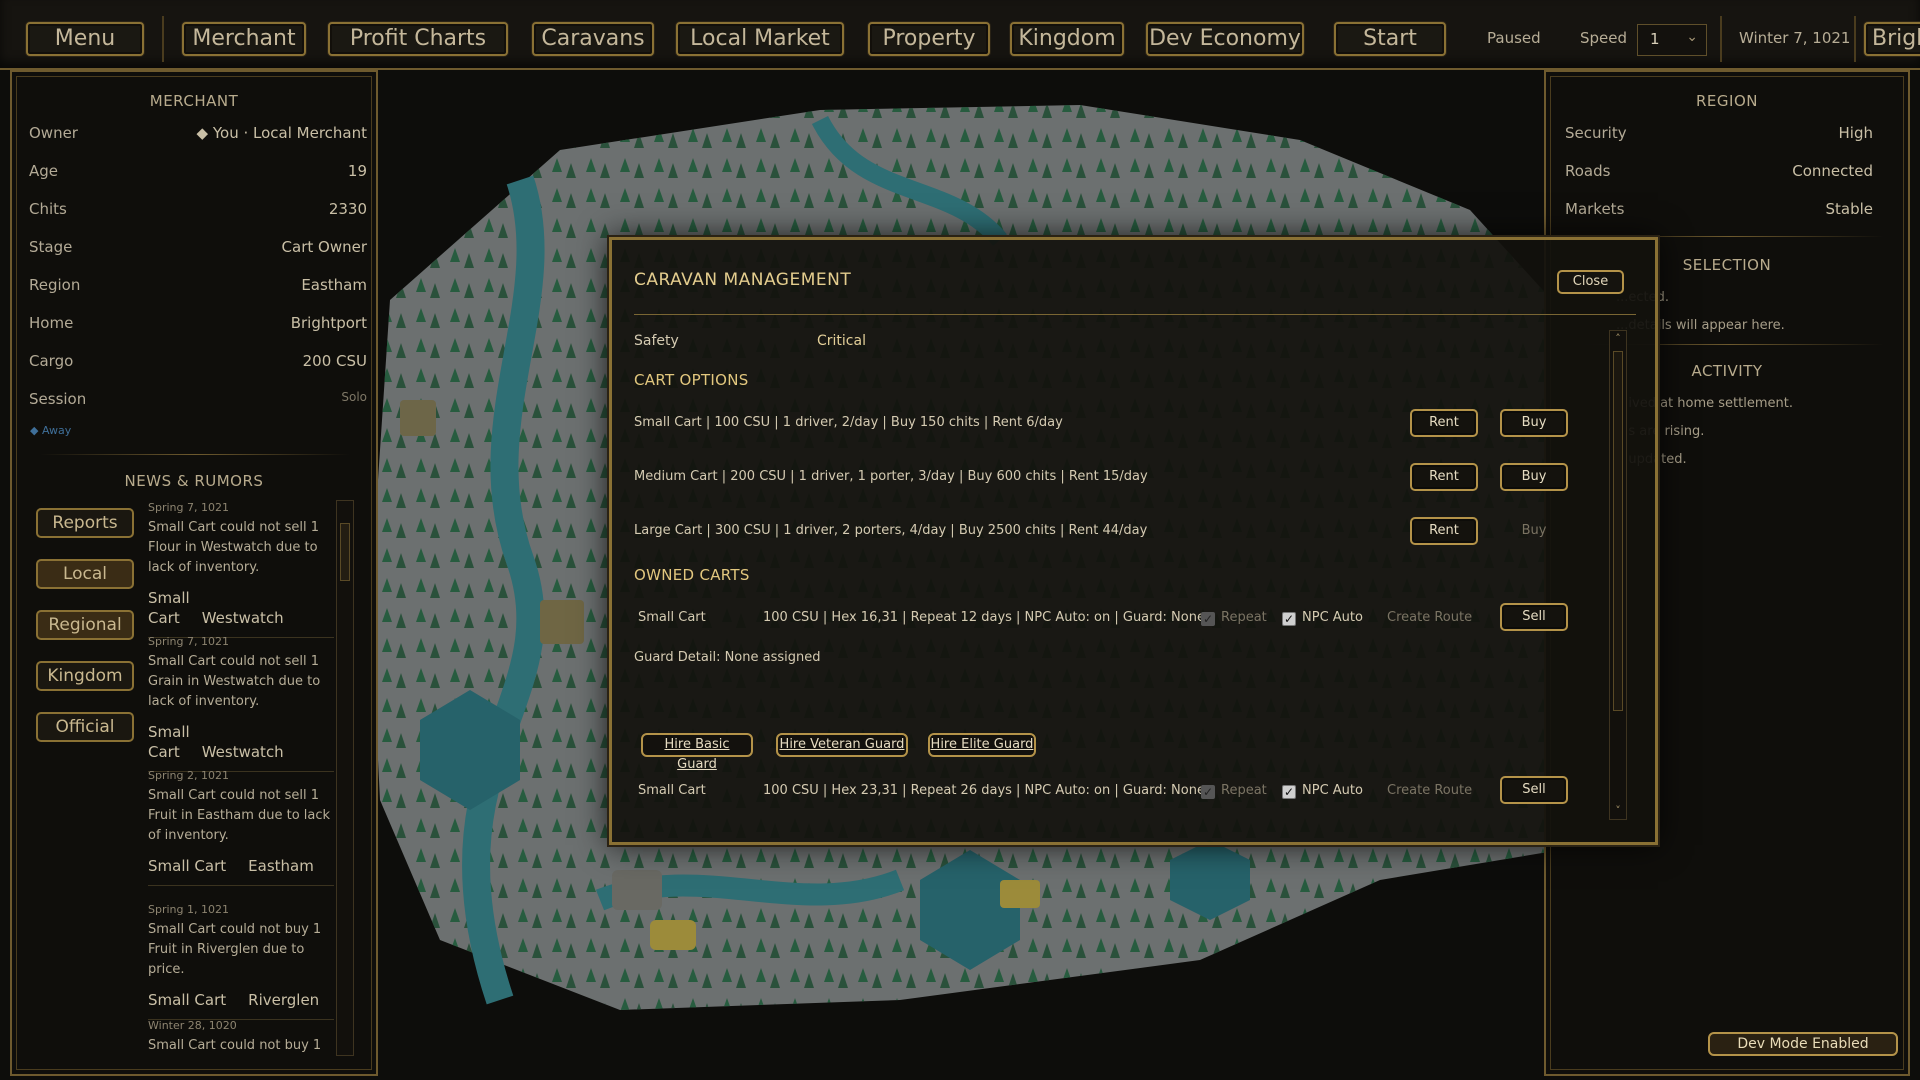 This screenshot has width=1920, height=1080. Describe the element at coordinates (691, 380) in the screenshot. I see `cart-options-heading: CART OPTIONS` at that location.